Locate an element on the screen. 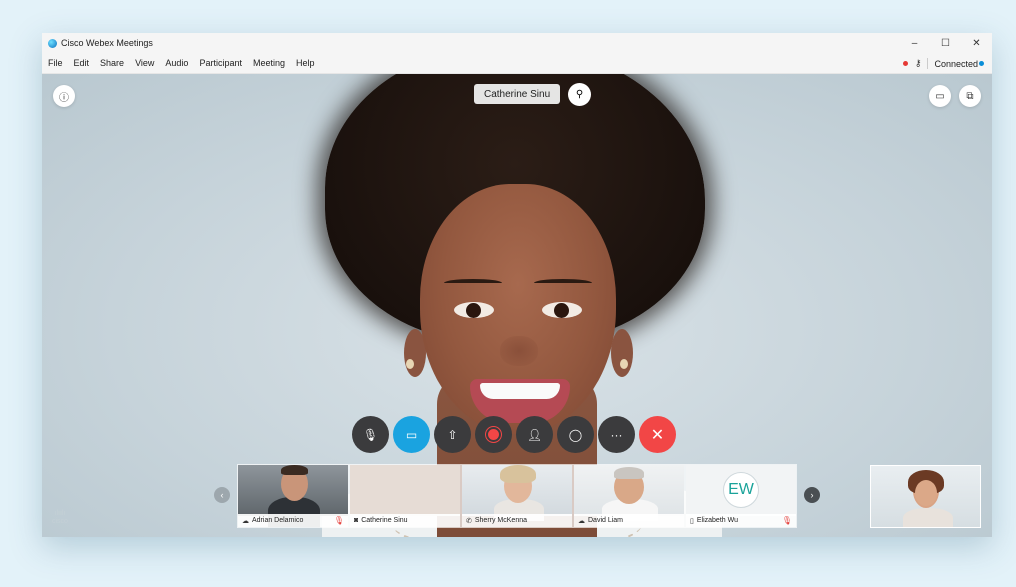 The image size is (1016, 587). title-bar: Cisco Webex Meetings – ☐ ✕ is located at coordinates (517, 43).